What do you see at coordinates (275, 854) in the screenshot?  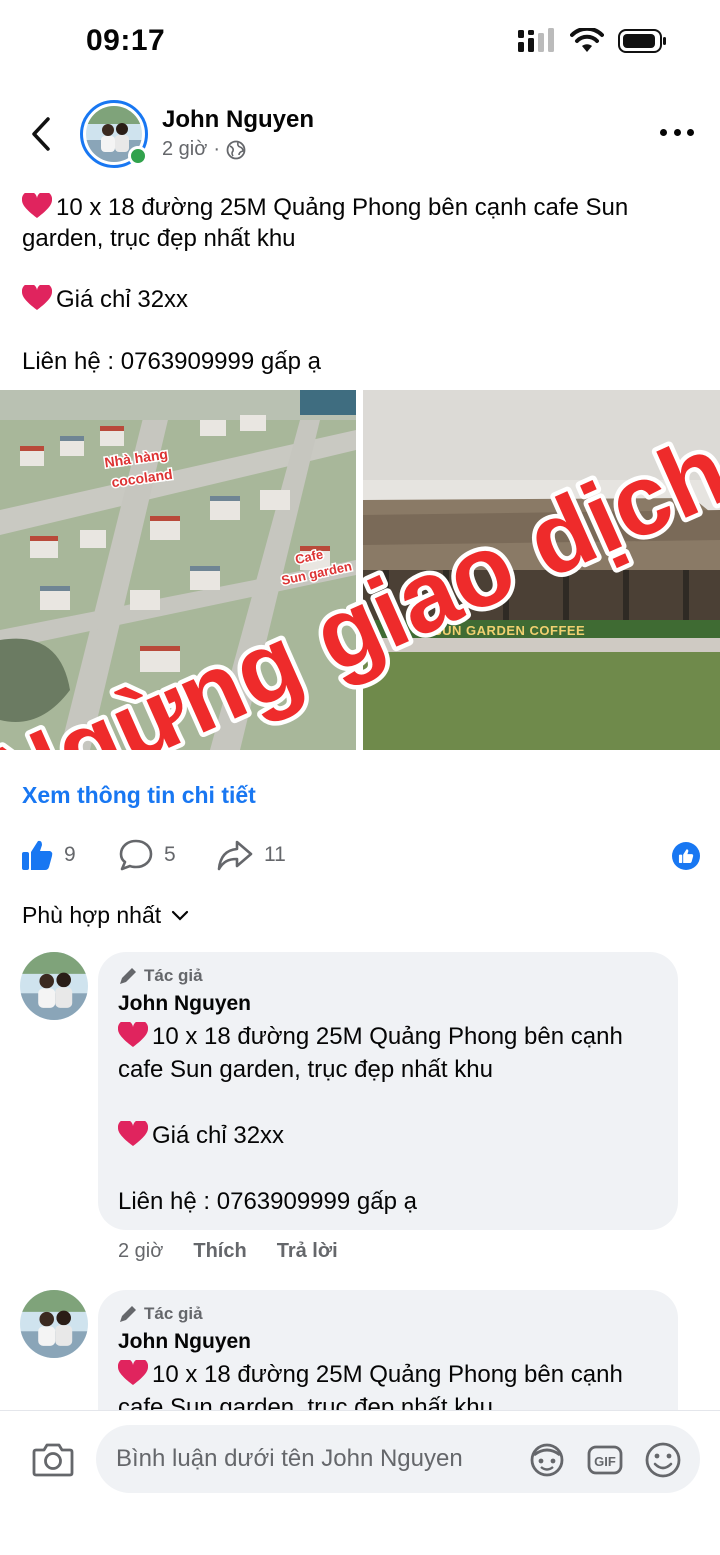 I see `share-count: 11` at bounding box center [275, 854].